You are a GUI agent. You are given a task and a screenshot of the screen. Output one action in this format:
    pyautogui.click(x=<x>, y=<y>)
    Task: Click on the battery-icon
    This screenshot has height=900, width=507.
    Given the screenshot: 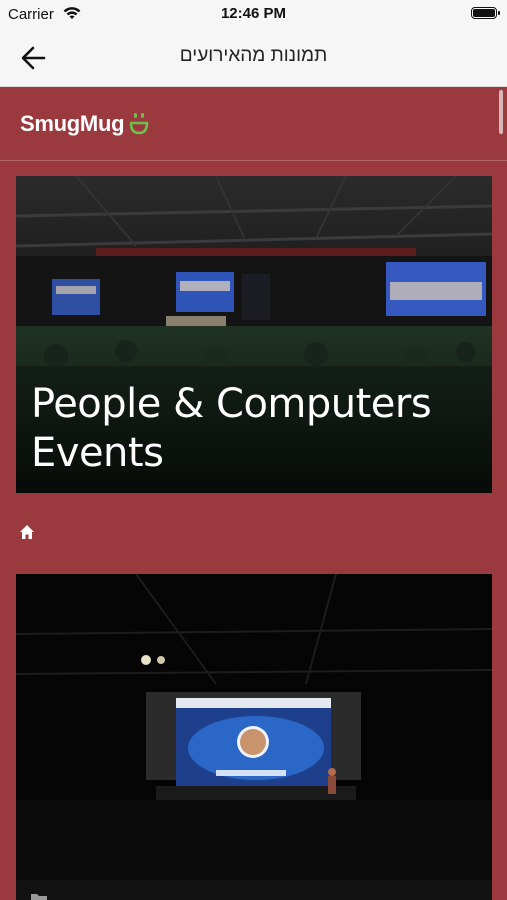 What is the action you would take?
    pyautogui.click(x=485, y=13)
    